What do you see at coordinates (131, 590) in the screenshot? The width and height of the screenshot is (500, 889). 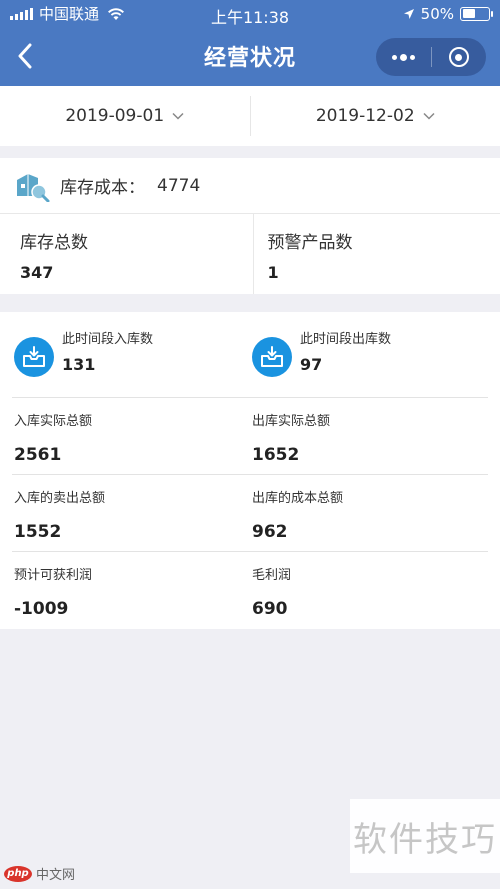 I see `flow-stat-left: 预计可获利润 -1009` at bounding box center [131, 590].